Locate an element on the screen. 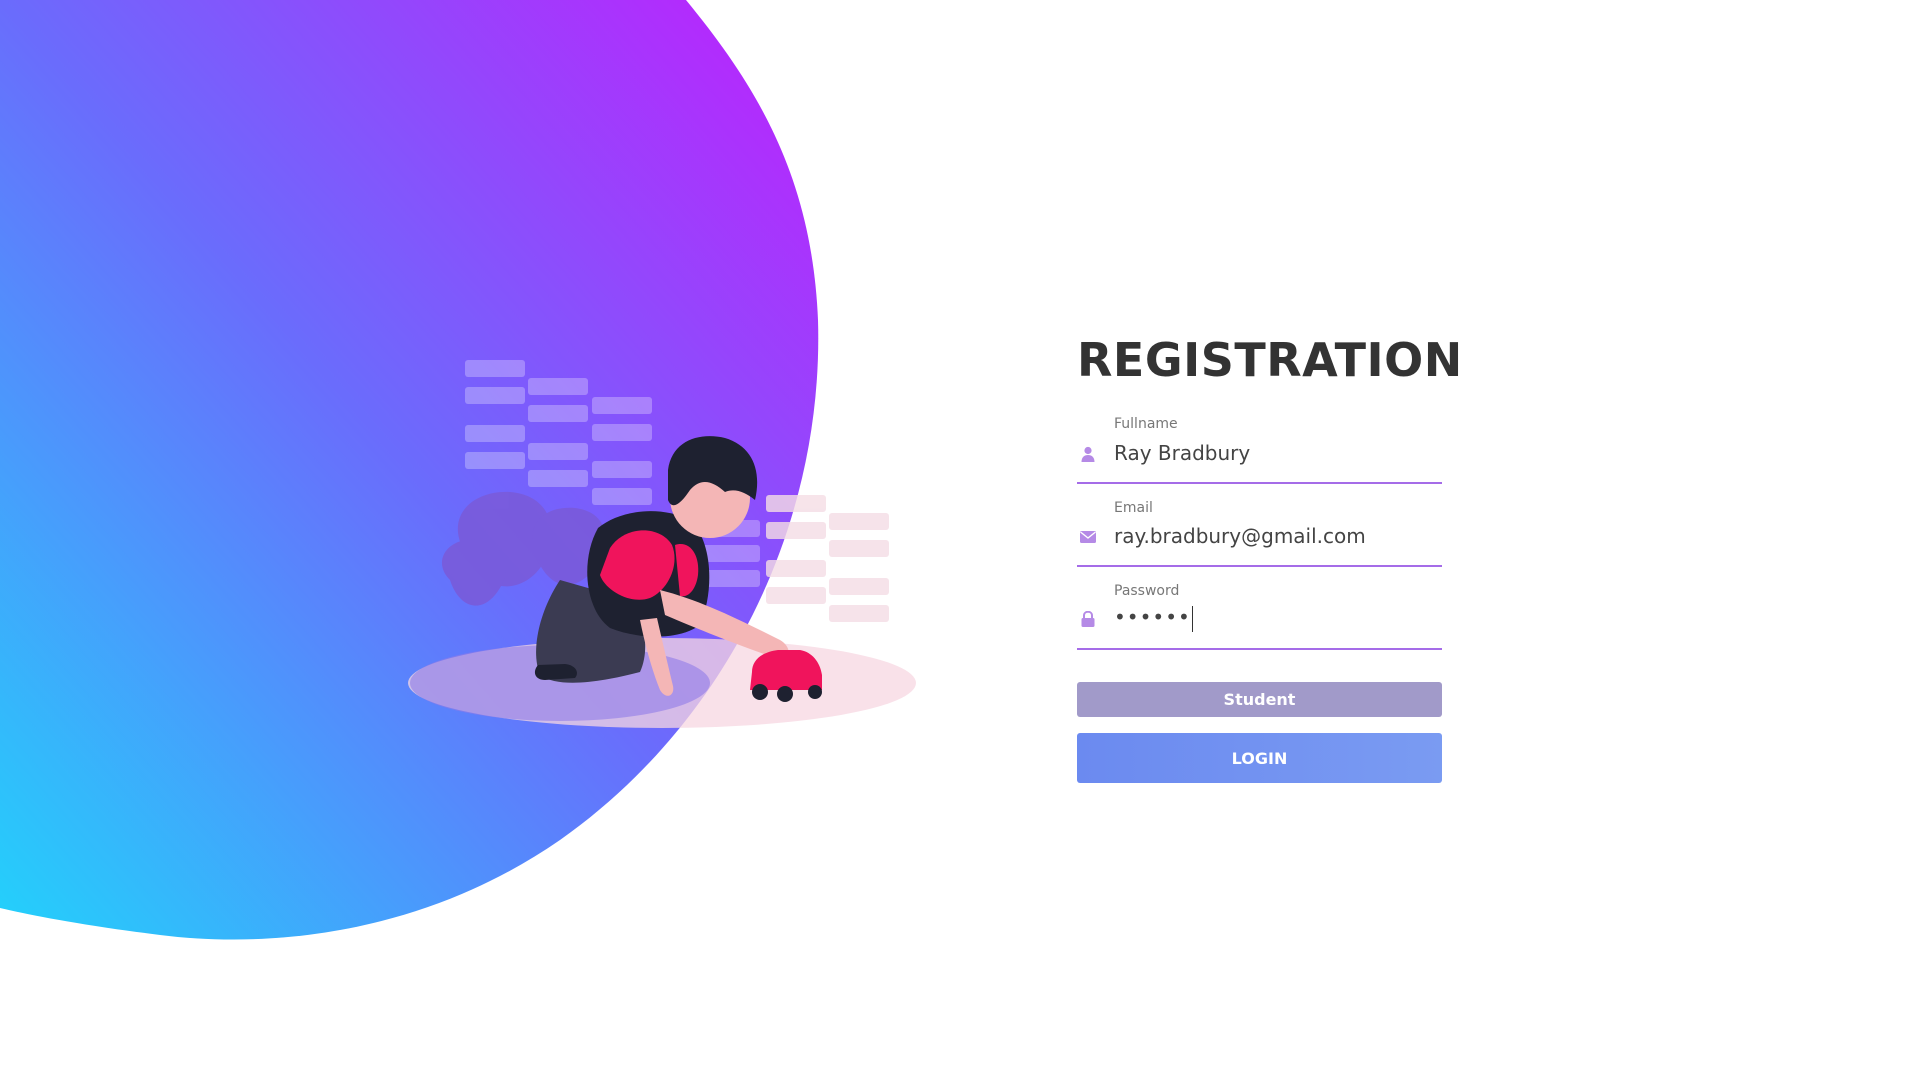 Image resolution: width=1920 pixels, height=1080 pixels. child-playing-illustration is located at coordinates (662, 544).